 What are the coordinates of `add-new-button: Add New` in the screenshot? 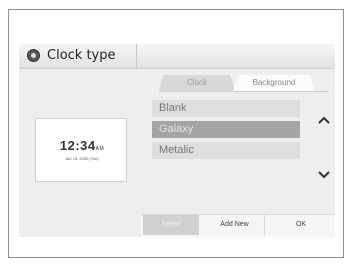 It's located at (235, 225).